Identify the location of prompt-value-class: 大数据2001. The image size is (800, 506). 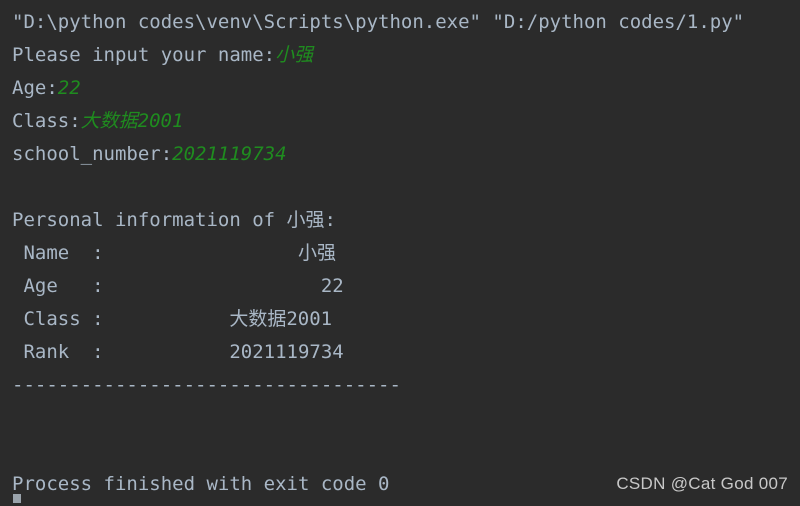
(132, 121).